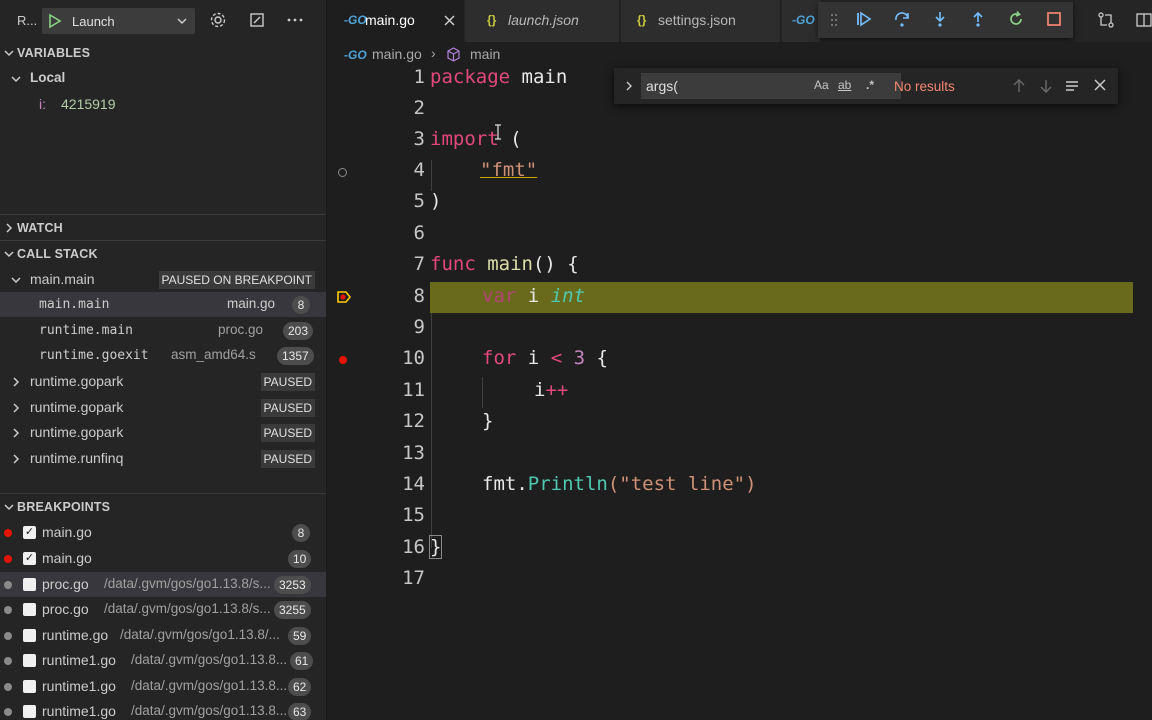  Describe the element at coordinates (697, 20) in the screenshot. I see `tab-label: settings.json` at that location.